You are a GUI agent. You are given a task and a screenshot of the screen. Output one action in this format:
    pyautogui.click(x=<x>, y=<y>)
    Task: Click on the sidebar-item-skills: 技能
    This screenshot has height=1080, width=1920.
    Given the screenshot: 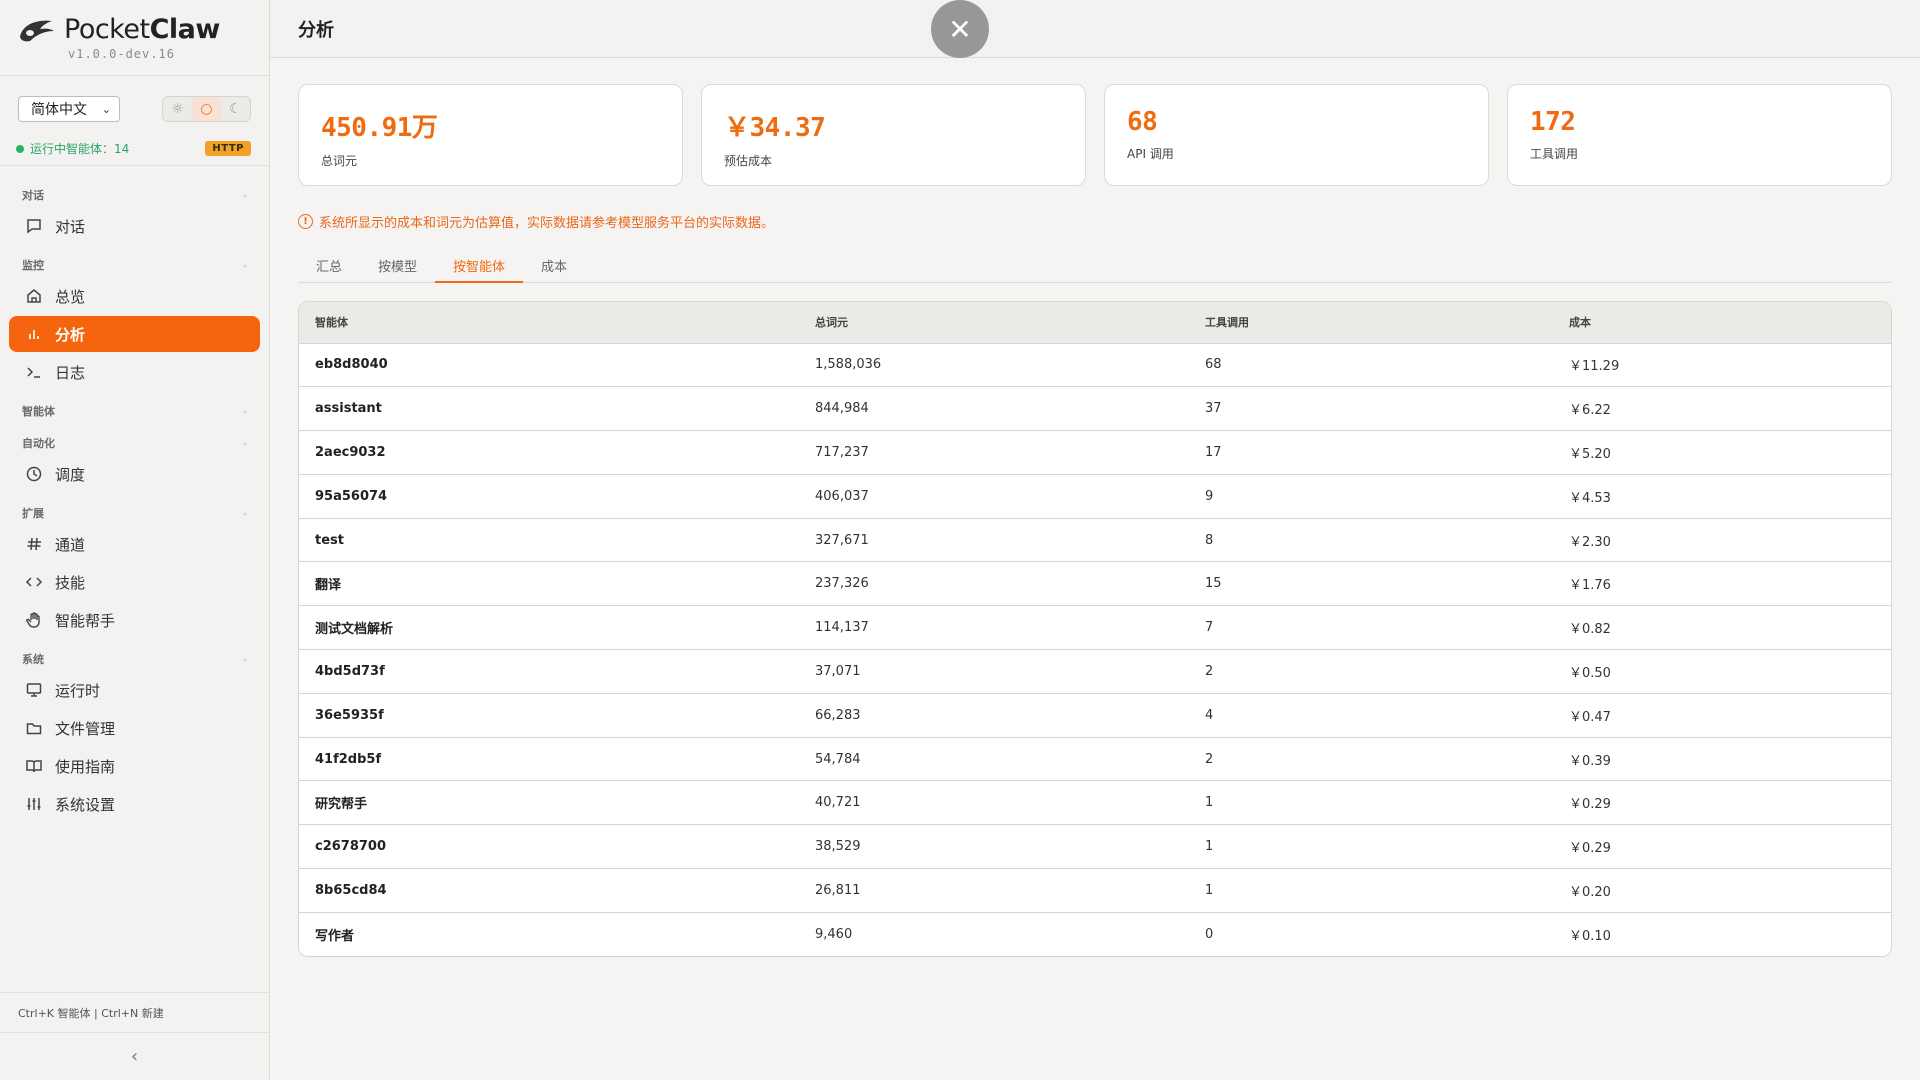 What is the action you would take?
    pyautogui.click(x=134, y=582)
    